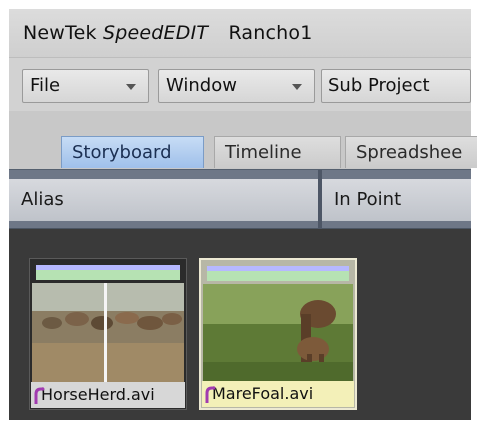 This screenshot has width=477, height=428. What do you see at coordinates (98, 394) in the screenshot?
I see `clip-name-text: HorseHerd.avi` at bounding box center [98, 394].